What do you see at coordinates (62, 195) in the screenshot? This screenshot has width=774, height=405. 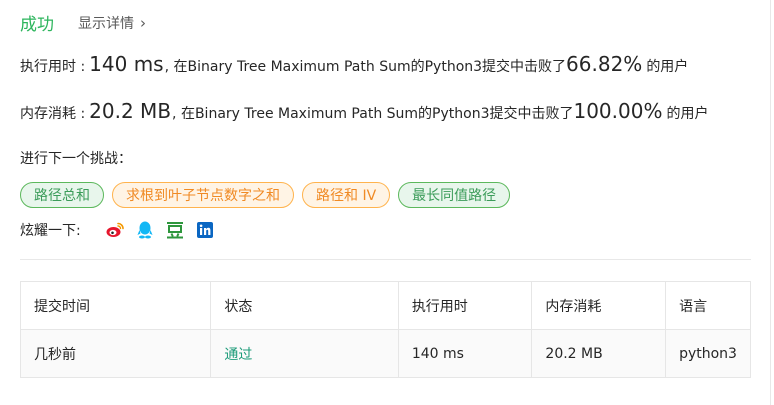 I see `challenge-tag-path-sum: 路径总和` at bounding box center [62, 195].